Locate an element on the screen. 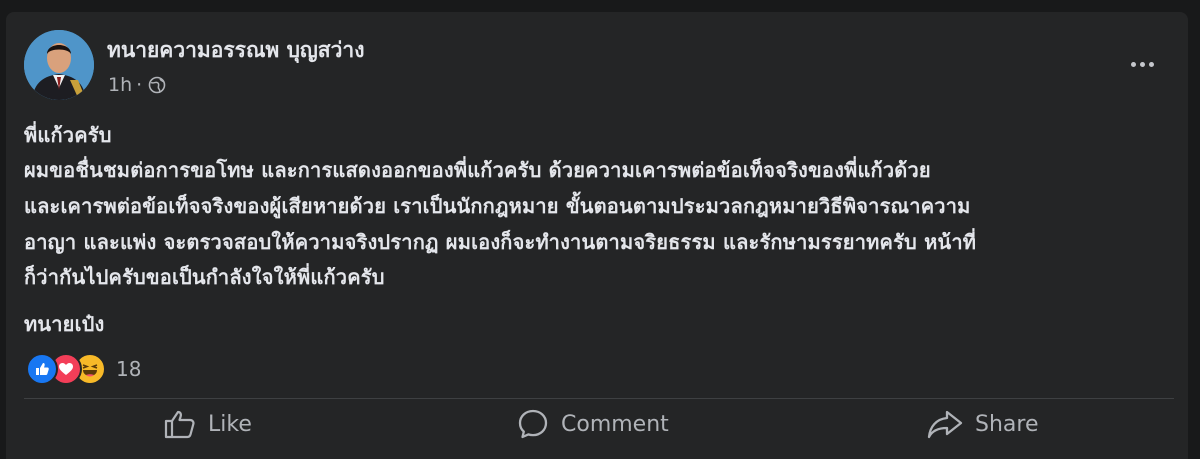 The image size is (1200, 459). avatar is located at coordinates (59, 65).